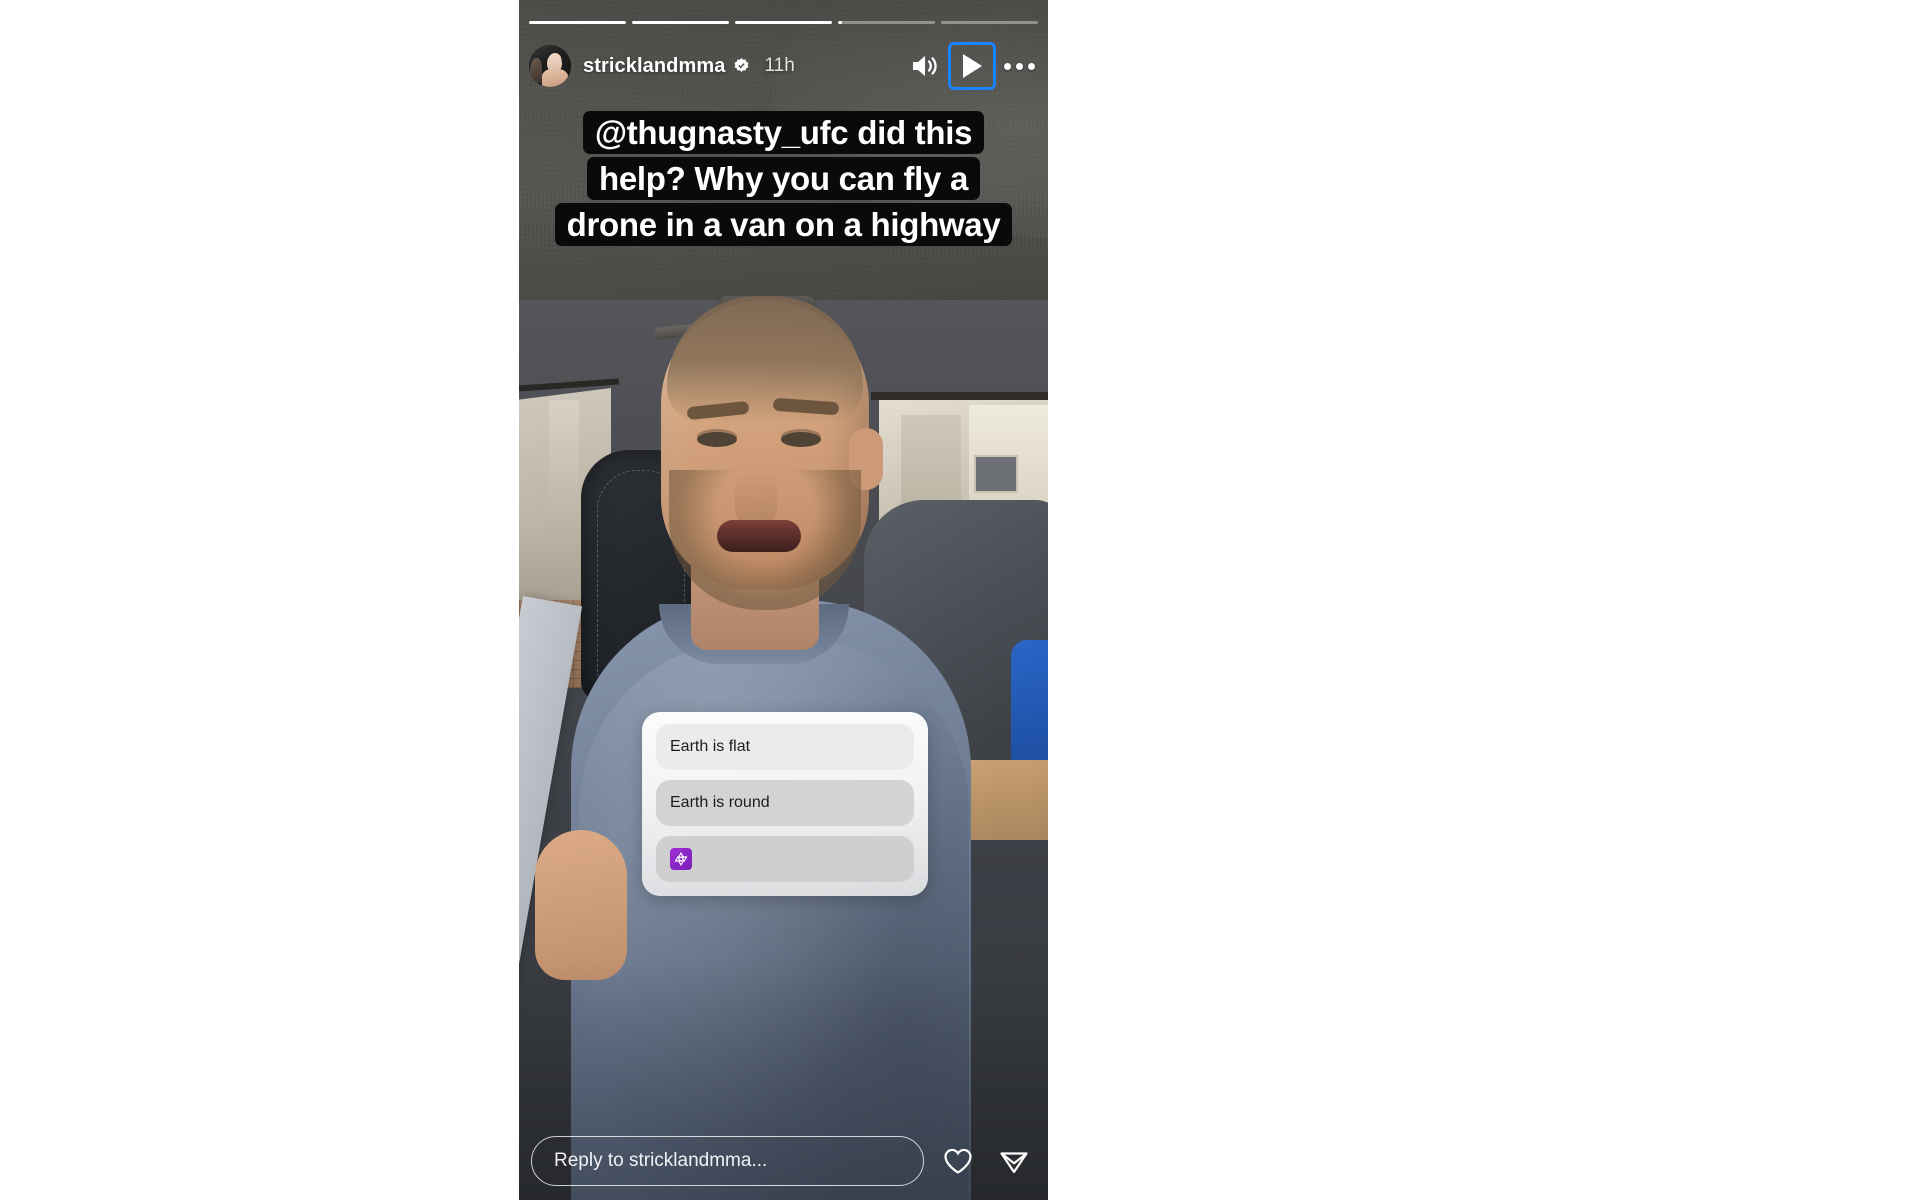 Image resolution: width=1920 pixels, height=1200 pixels. I want to click on quiz-sticker: Earth is flat Earth is round, so click(785, 804).